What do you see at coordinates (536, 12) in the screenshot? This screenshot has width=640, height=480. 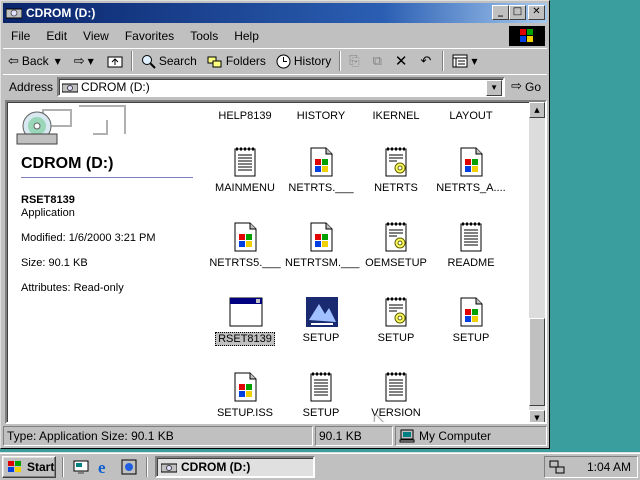 I see `close-button: ✕` at bounding box center [536, 12].